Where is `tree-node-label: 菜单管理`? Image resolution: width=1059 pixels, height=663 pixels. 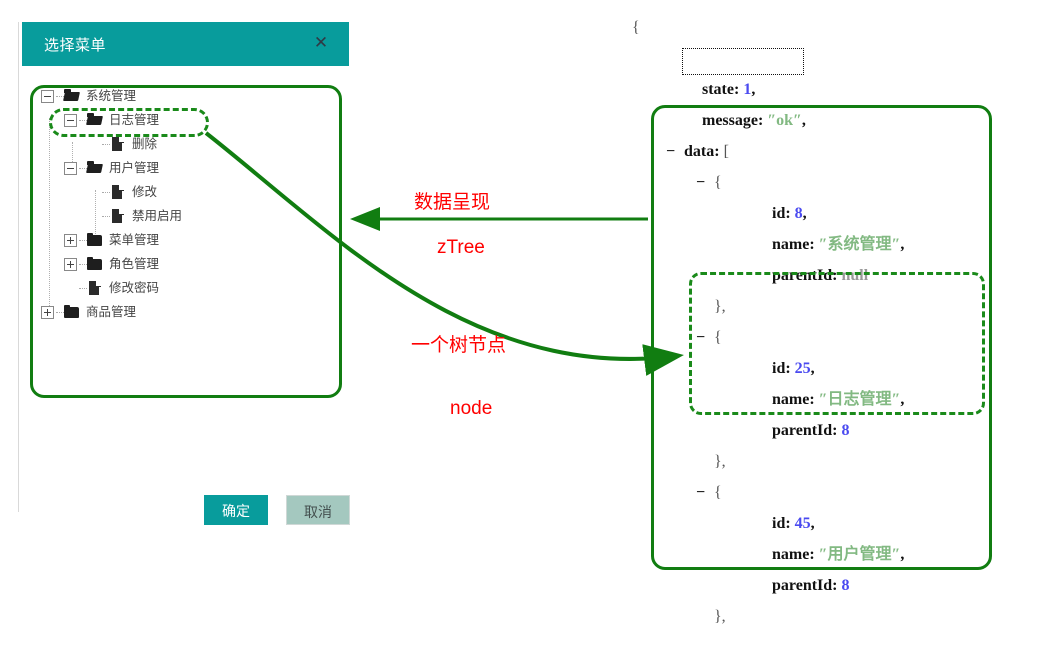
tree-node-label: 菜单管理 is located at coordinates (134, 240).